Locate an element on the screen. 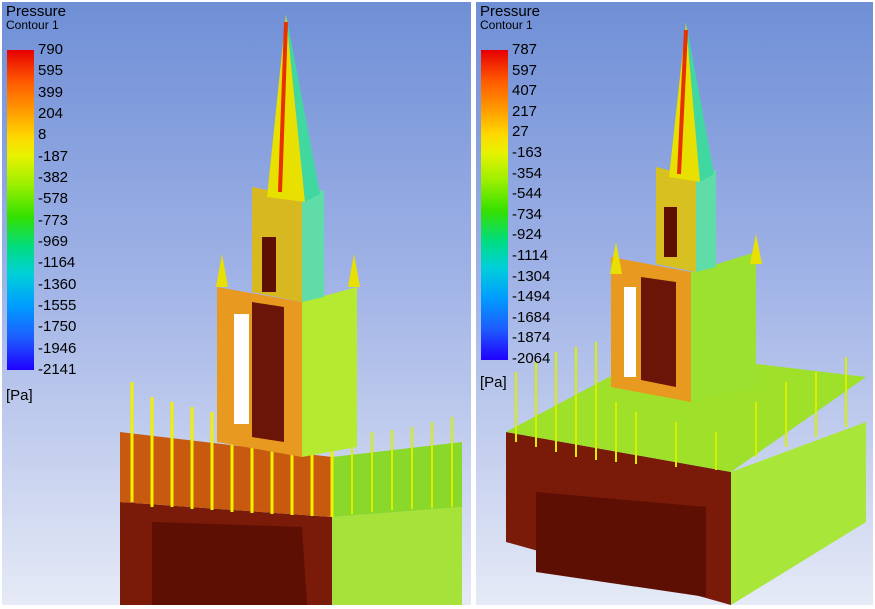 The height and width of the screenshot is (609, 875). legend-tick: -1304 is located at coordinates (531, 276).